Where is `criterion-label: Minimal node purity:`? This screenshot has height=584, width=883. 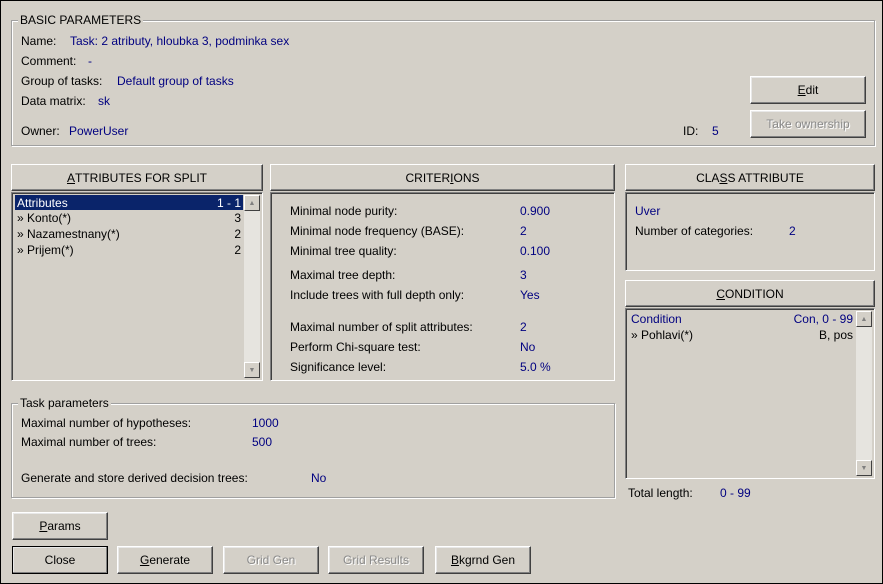
criterion-label: Minimal node purity: is located at coordinates (344, 211).